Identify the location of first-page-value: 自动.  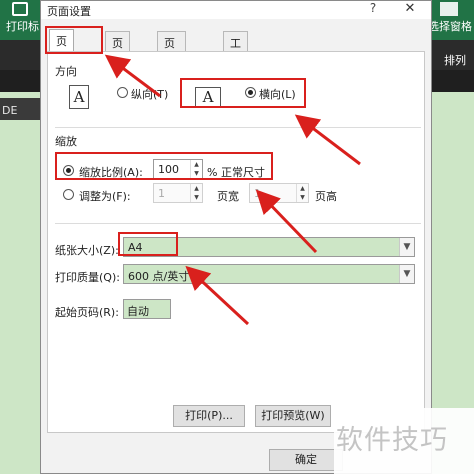
(138, 311).